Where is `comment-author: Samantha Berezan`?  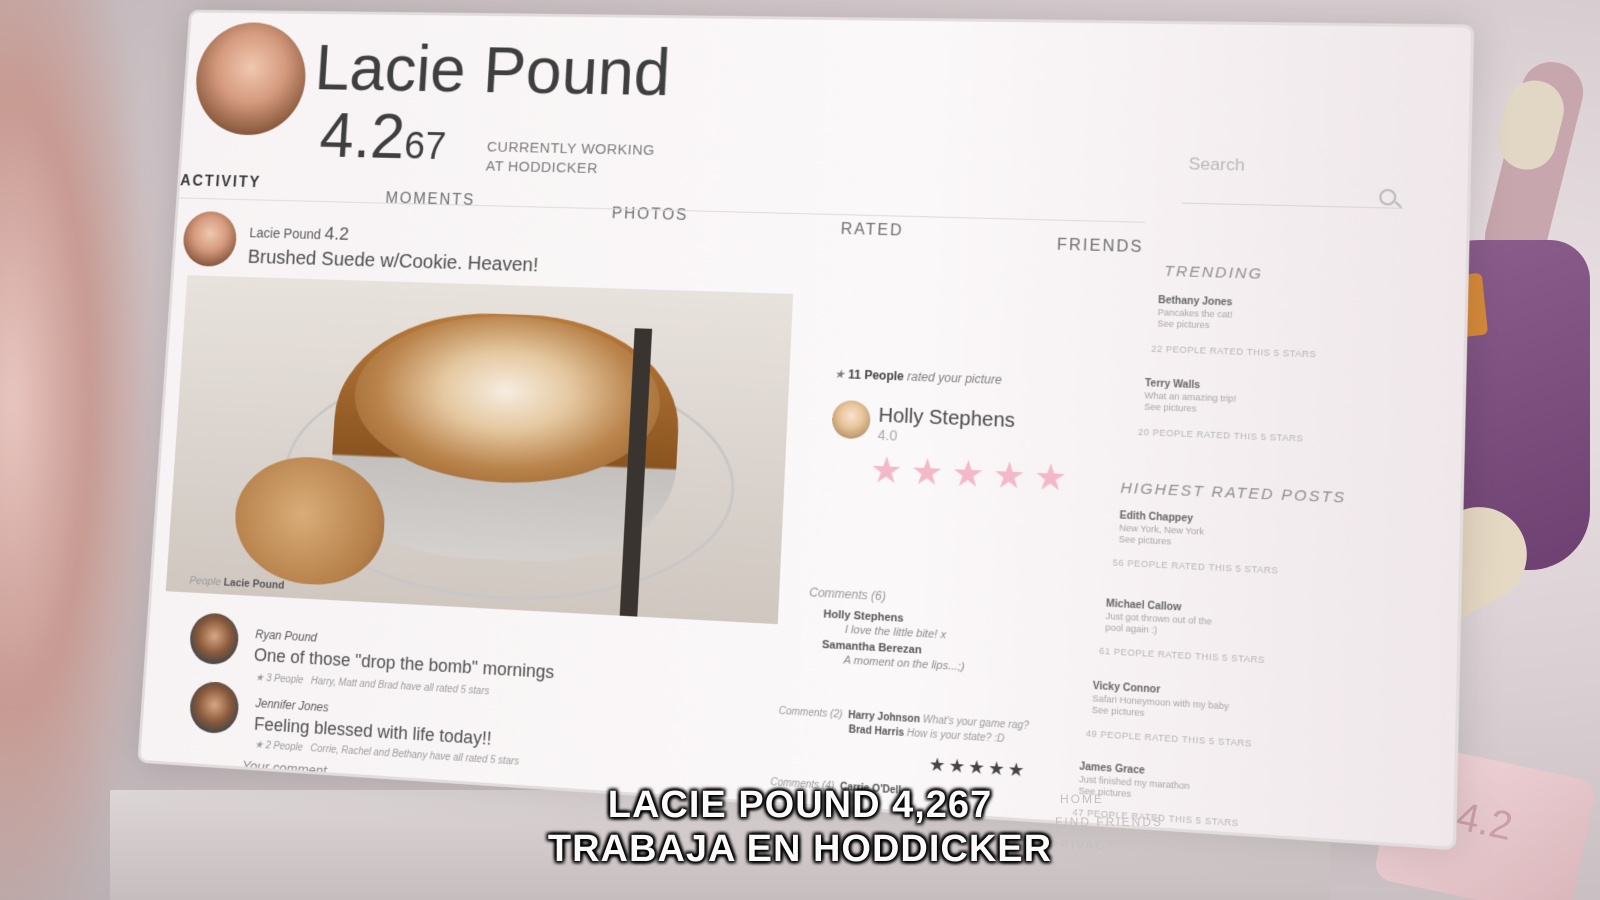
comment-author: Samantha Berezan is located at coordinates (872, 648).